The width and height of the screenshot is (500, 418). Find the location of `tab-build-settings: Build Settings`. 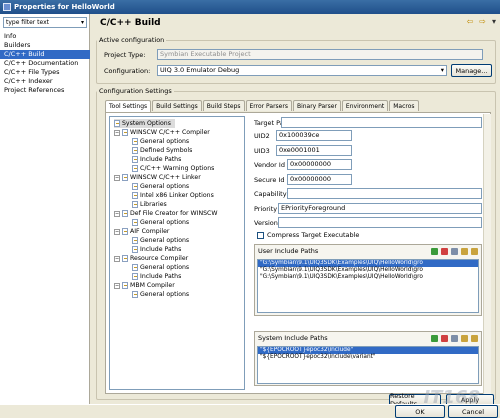

tab-build-settings: Build Settings is located at coordinates (177, 105).